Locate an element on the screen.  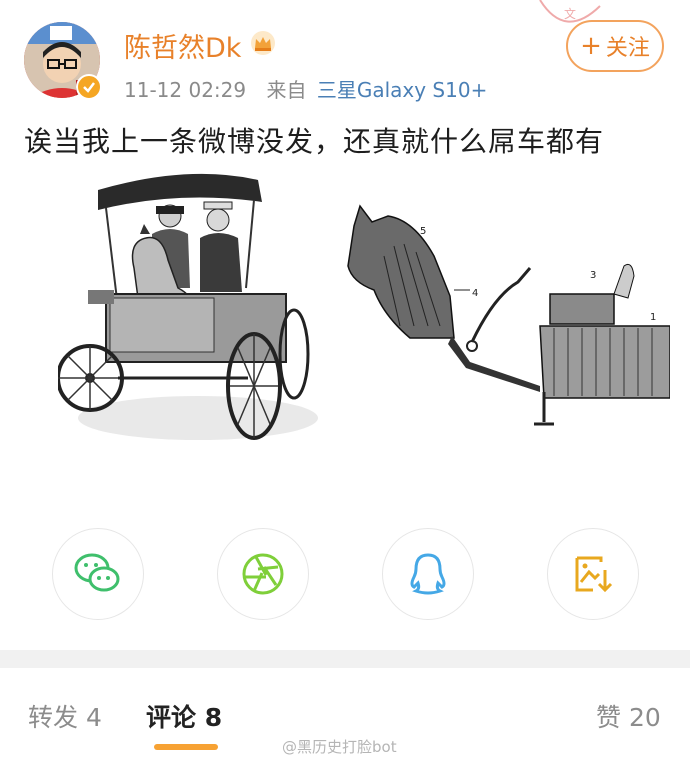
tab-likes-label: 赞 is located at coordinates (609, 717).